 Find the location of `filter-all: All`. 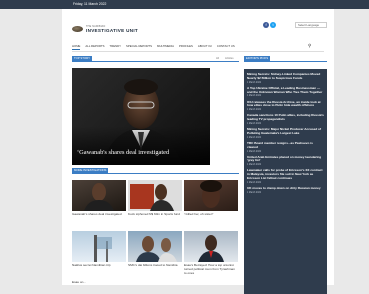

filter-all: All is located at coordinates (217, 58).